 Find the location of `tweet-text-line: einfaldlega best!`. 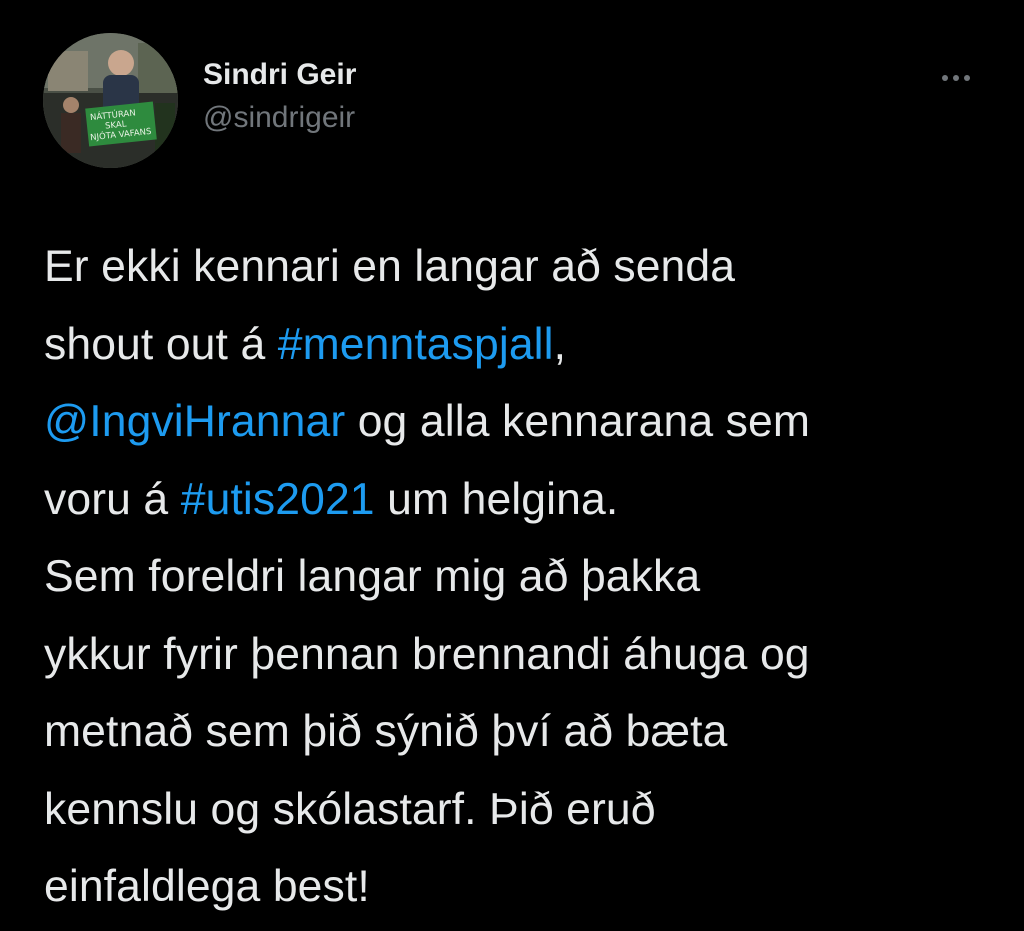

tweet-text-line: einfaldlega best! is located at coordinates (524, 887).